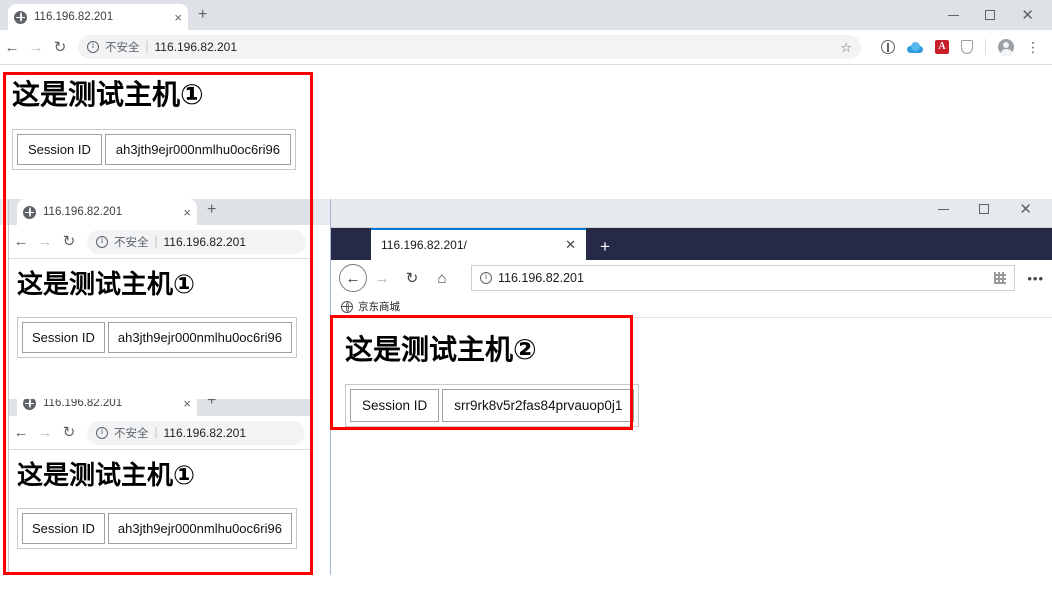 The width and height of the screenshot is (1052, 601). I want to click on acrobat-icon: A, so click(942, 47).